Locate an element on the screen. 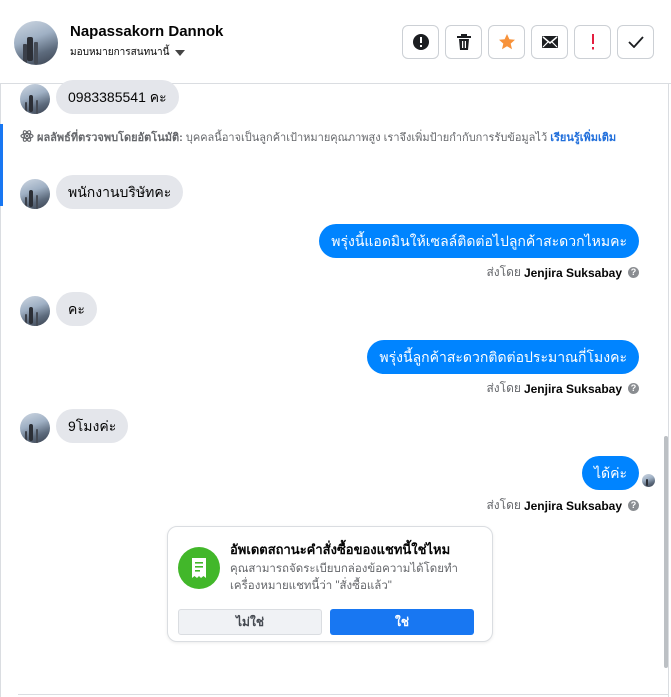 The height and width of the screenshot is (697, 671). auto-detect-label: ผลลัพธ์ที่ตรวจพบโดยอัตโนมัติ: is located at coordinates (110, 138).